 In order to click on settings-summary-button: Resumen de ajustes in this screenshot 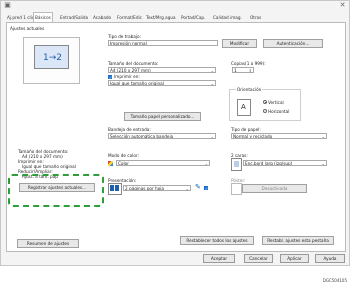, I will do `click(48, 243)`.